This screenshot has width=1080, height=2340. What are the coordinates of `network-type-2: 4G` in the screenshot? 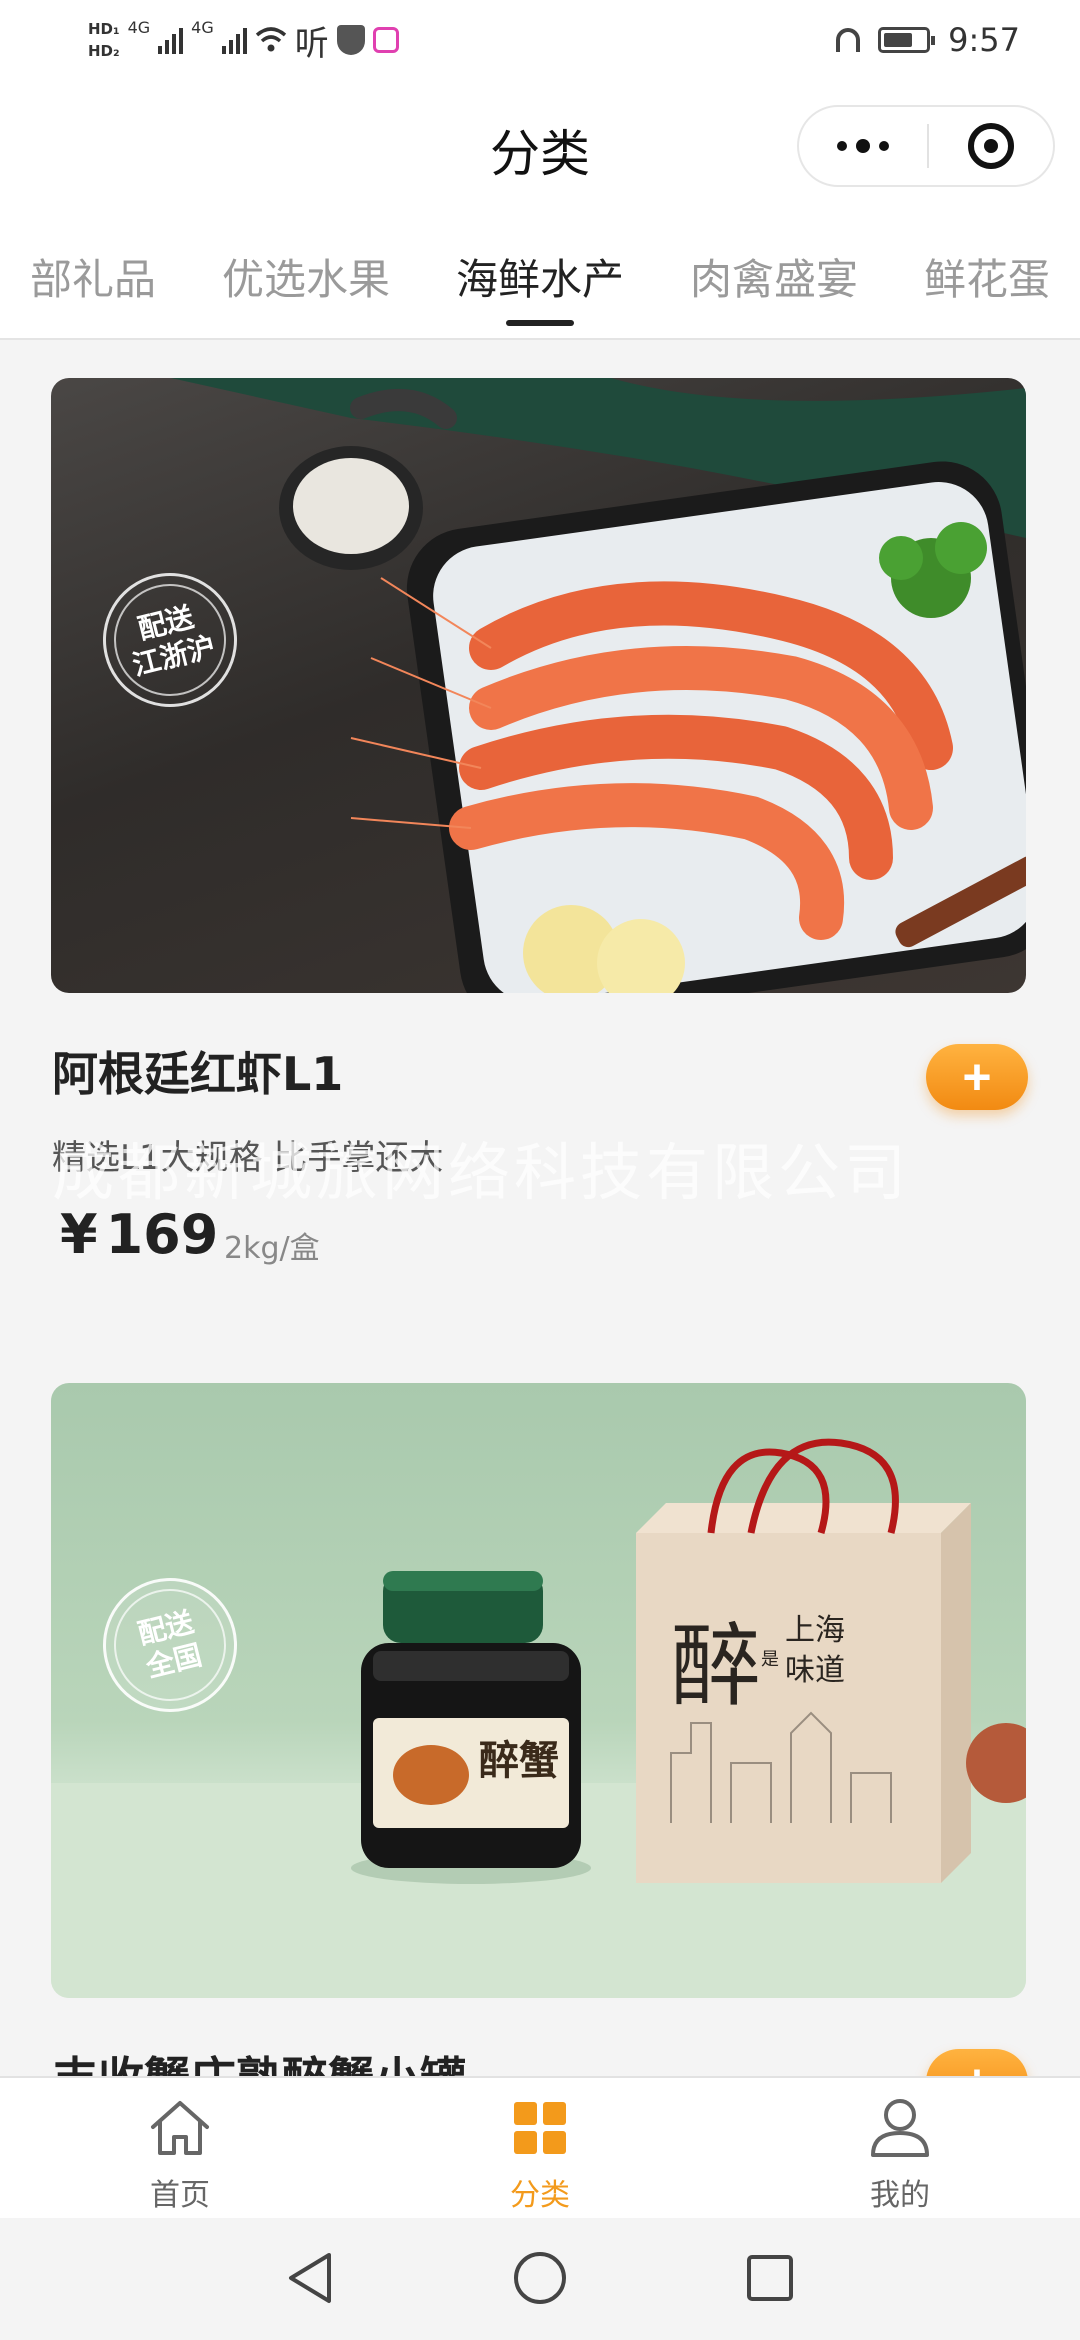 It's located at (202, 27).